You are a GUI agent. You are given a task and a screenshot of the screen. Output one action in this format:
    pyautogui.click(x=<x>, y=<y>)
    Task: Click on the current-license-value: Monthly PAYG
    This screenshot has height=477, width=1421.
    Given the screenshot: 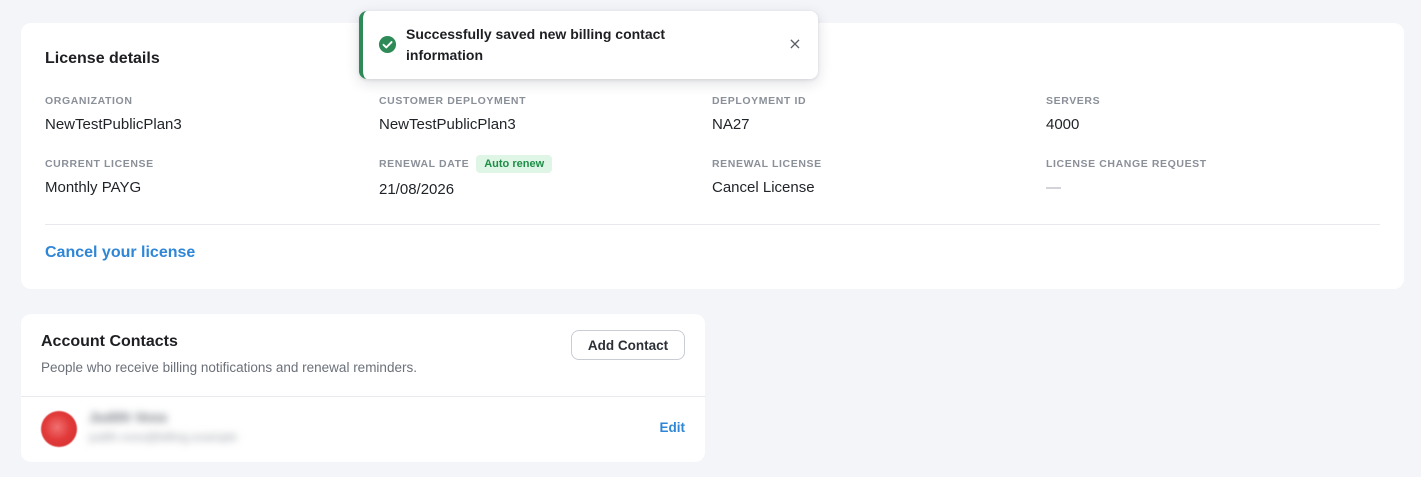 What is the action you would take?
    pyautogui.click(x=93, y=187)
    